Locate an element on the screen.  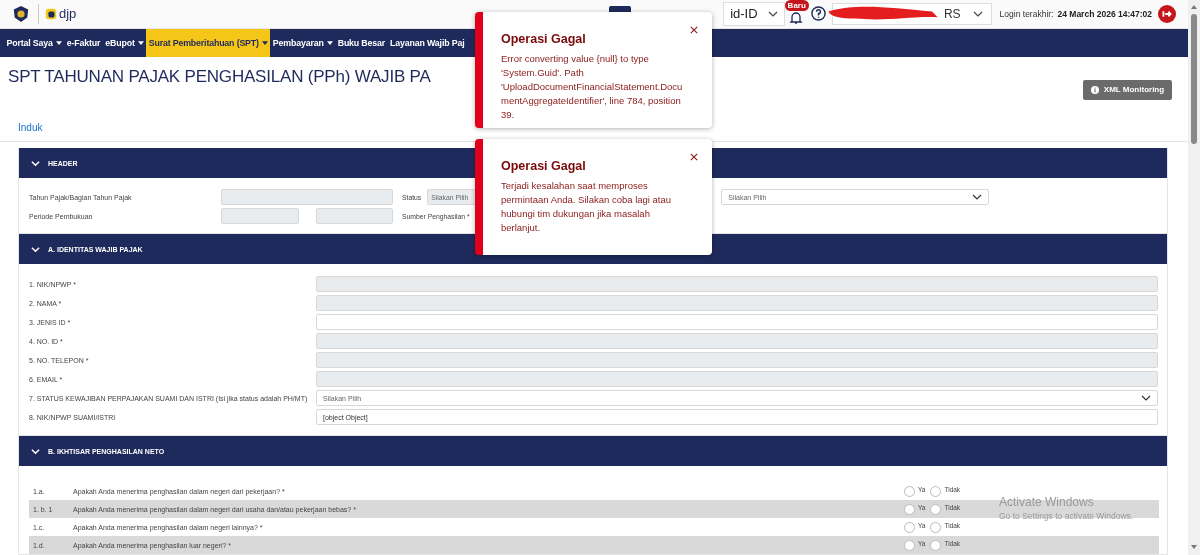
activation-title: Activate Windows is located at coordinates (1047, 502).